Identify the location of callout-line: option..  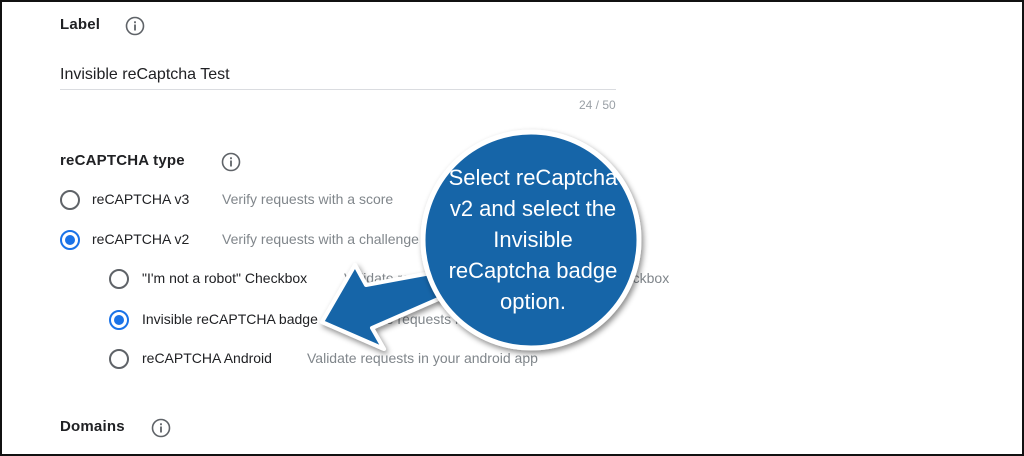
(533, 301).